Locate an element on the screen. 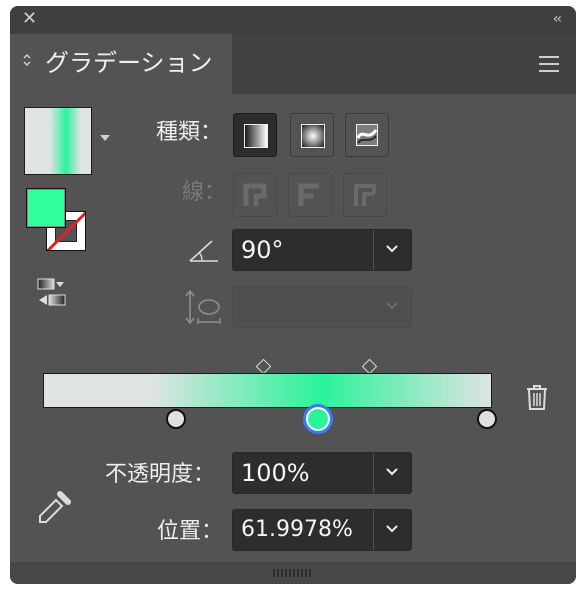 This screenshot has width=586, height=600. reverse-gradient-icon is located at coordinates (52, 292).